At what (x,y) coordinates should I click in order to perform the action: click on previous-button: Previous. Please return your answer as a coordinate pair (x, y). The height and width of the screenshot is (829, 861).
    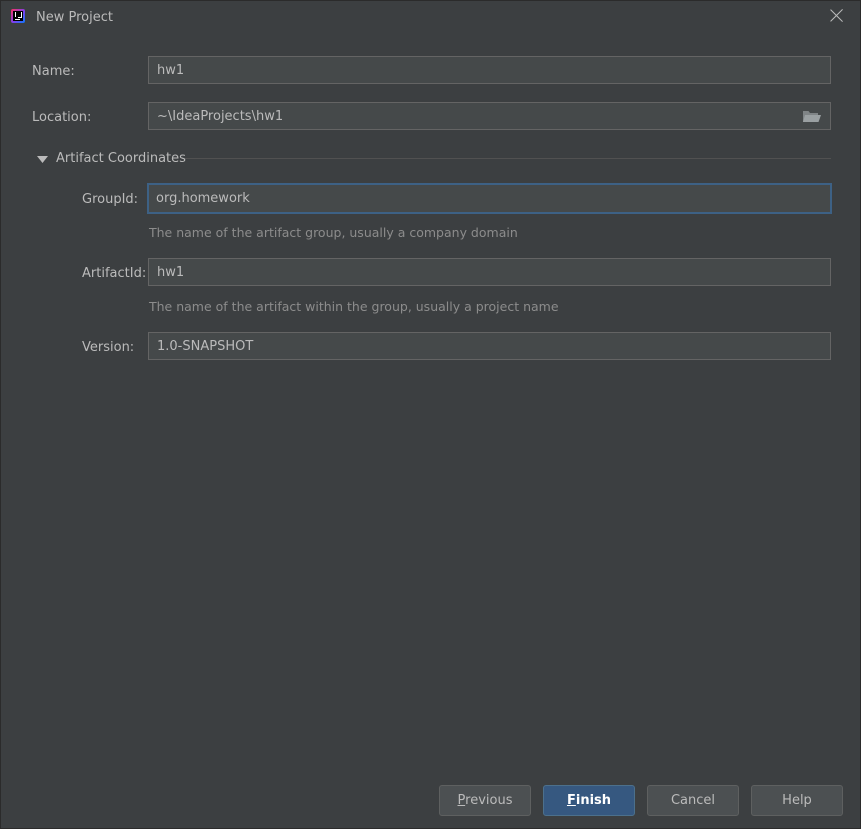
    Looking at the image, I should click on (485, 800).